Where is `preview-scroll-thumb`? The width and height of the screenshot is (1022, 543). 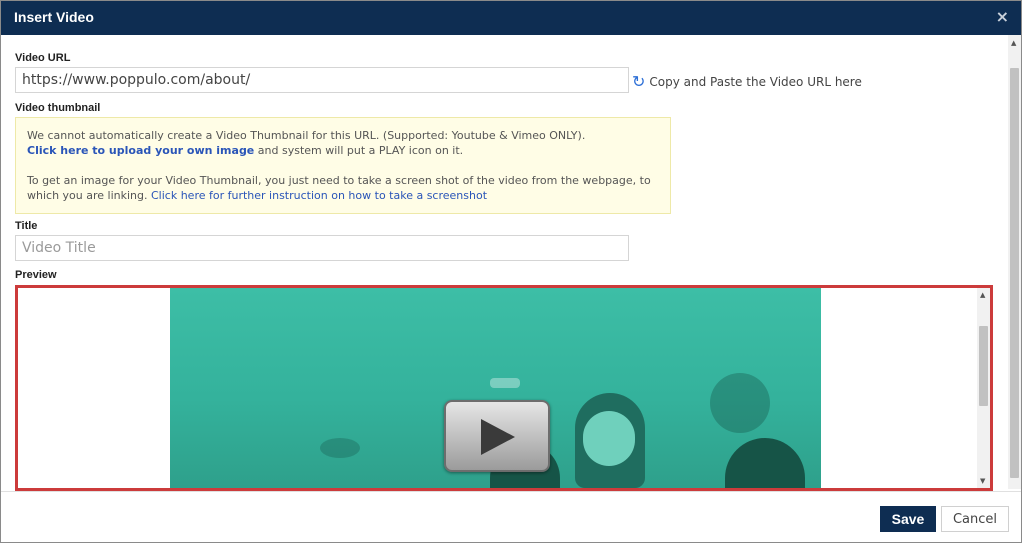
preview-scroll-thumb is located at coordinates (983, 366).